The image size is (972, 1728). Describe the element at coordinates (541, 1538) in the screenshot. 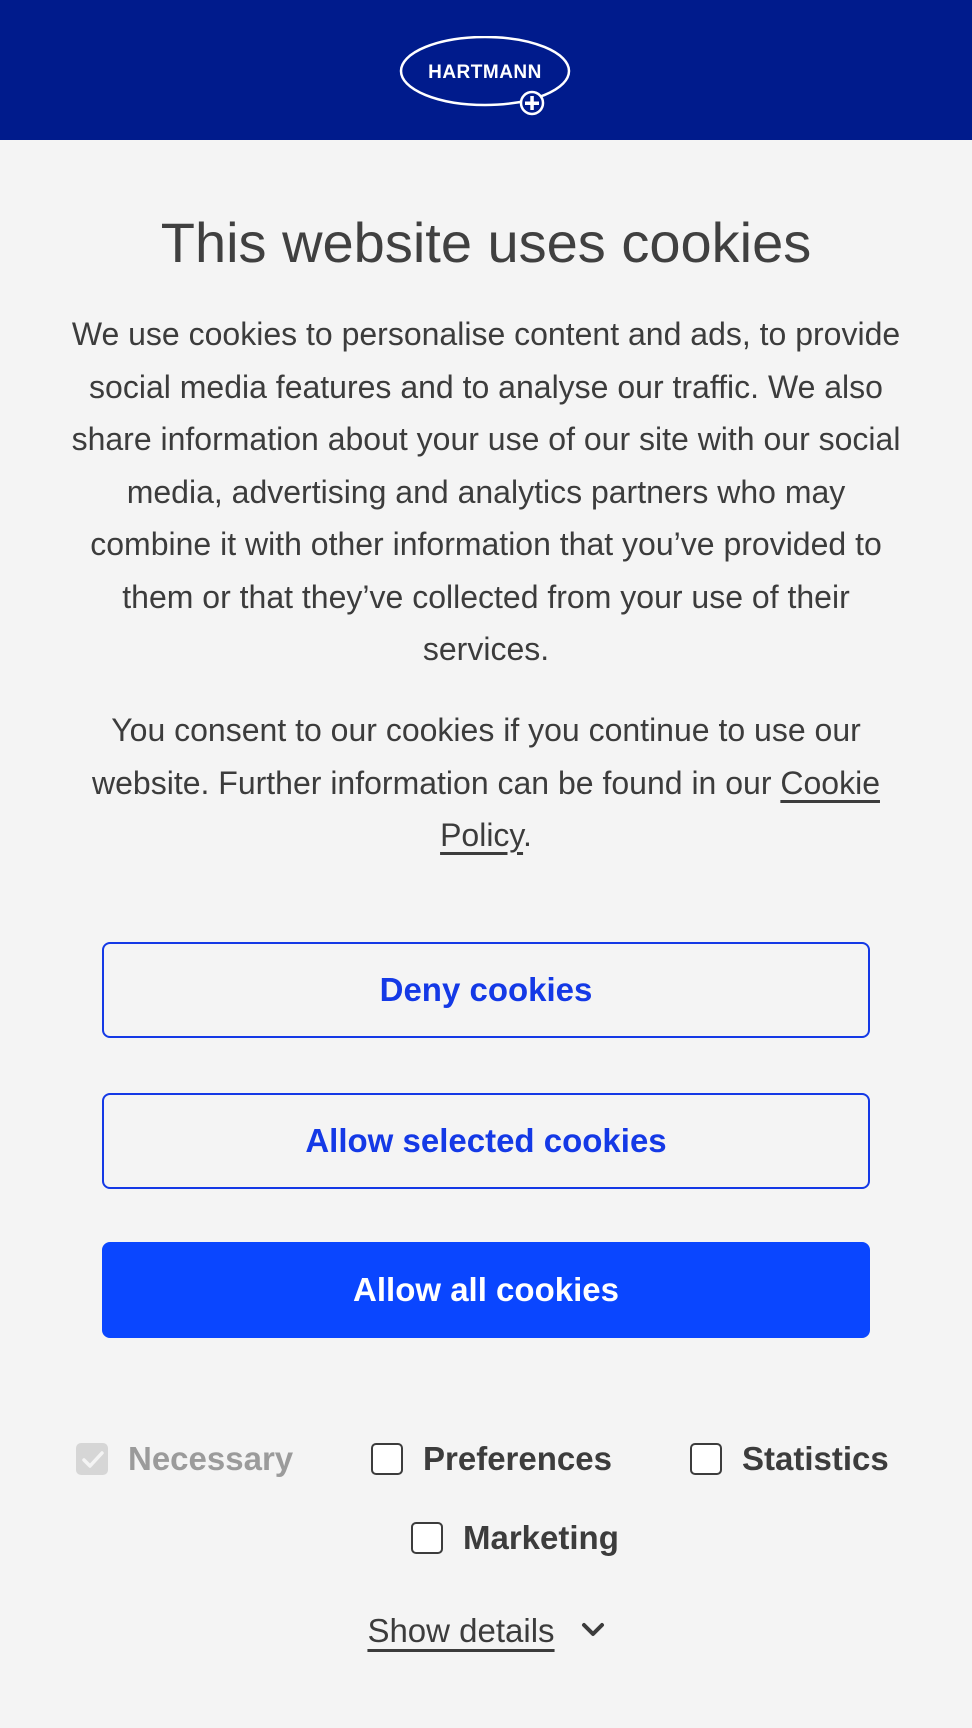

I see `marketing-label: Marketing` at that location.